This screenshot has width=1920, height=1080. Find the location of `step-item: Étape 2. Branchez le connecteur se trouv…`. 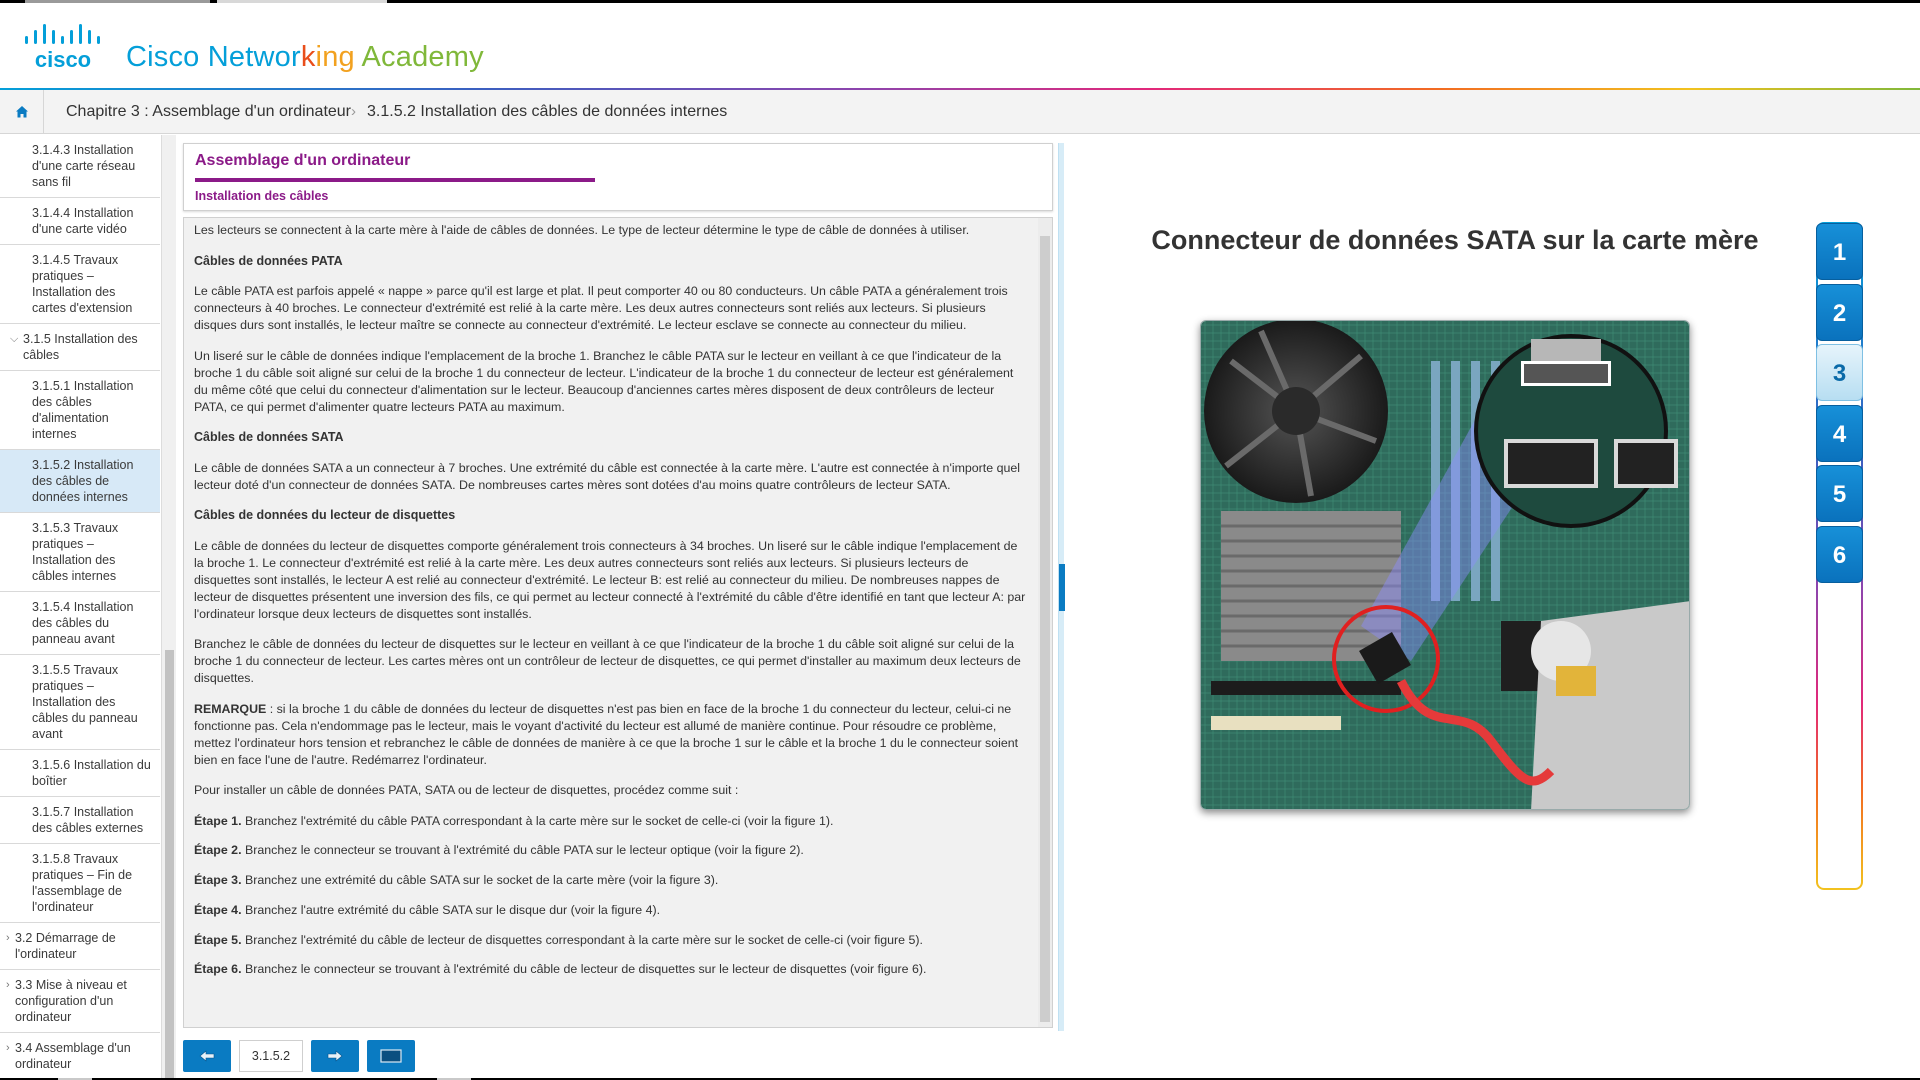

step-item: Étape 2. Branchez le connecteur se trouv… is located at coordinates (610, 850).